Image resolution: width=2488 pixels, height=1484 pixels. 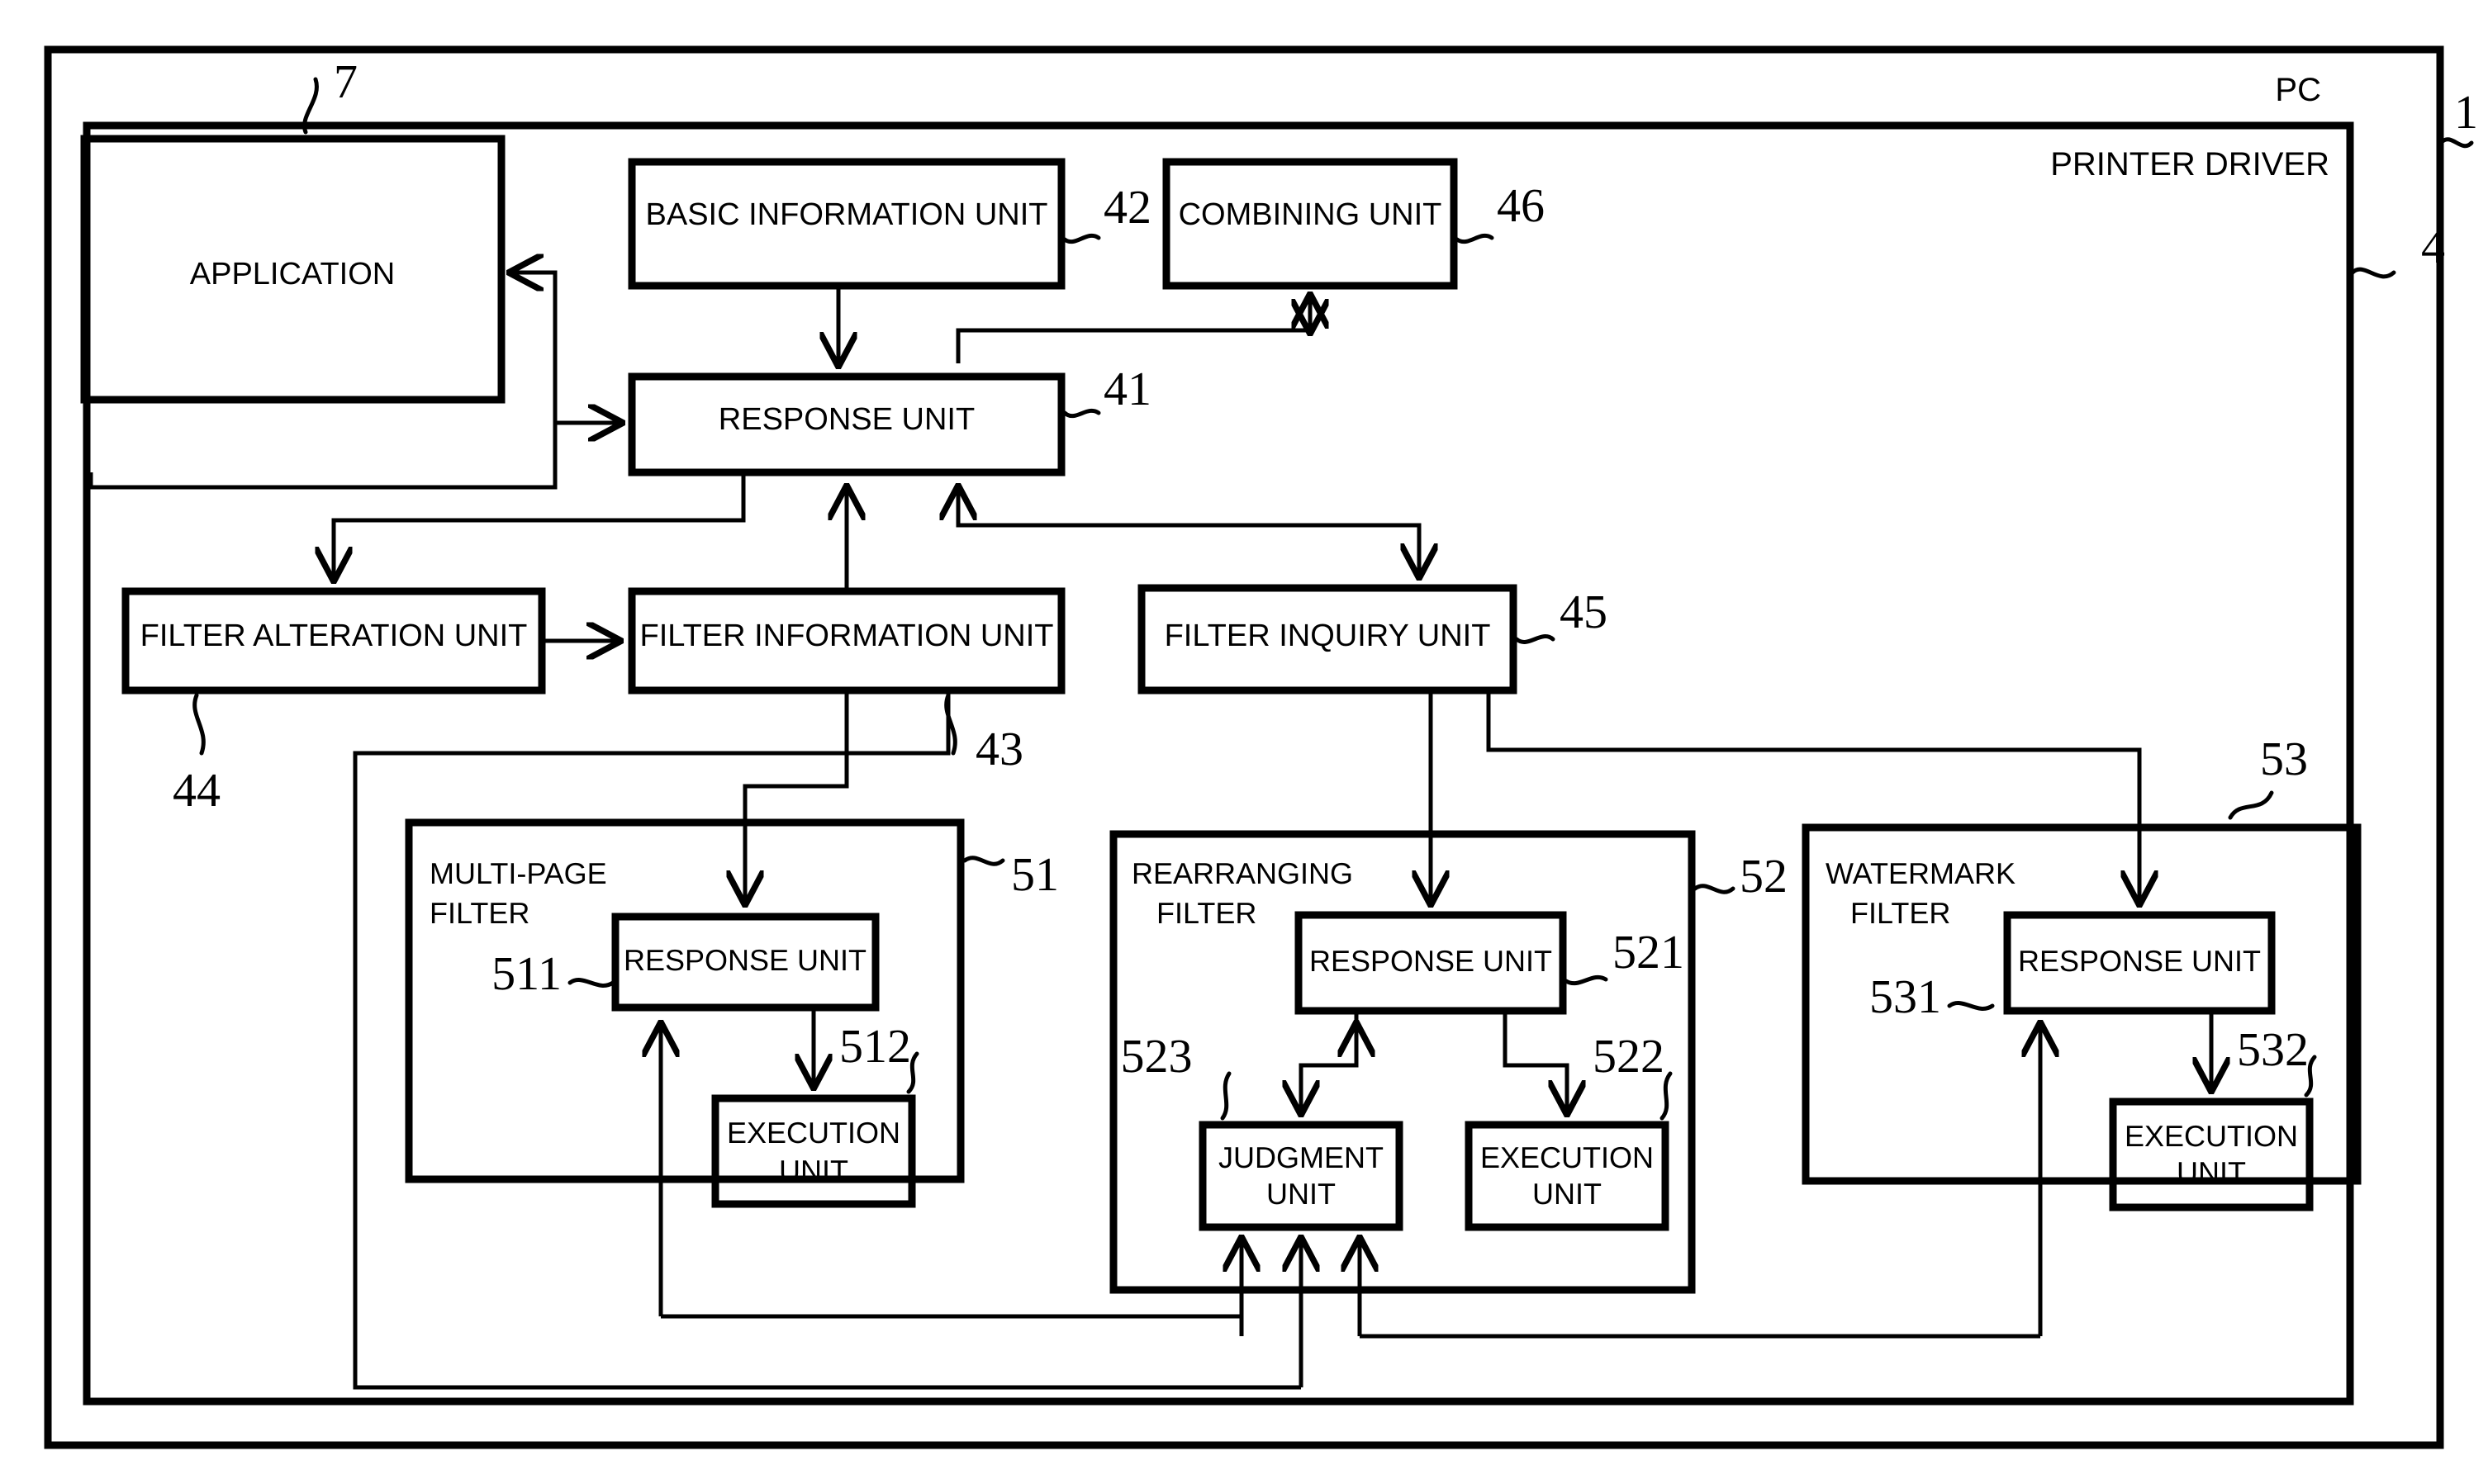 What do you see at coordinates (813, 1133) in the screenshot?
I see `block-mp-execution-label-line1: EXECUTION` at bounding box center [813, 1133].